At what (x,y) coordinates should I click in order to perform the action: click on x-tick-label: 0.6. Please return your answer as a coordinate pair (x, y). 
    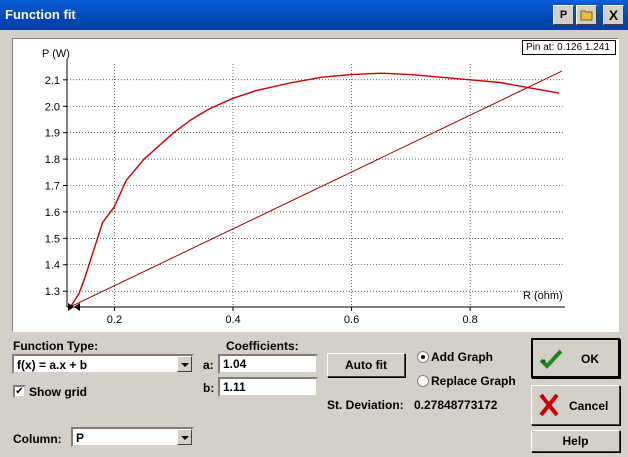
    Looking at the image, I should click on (351, 320).